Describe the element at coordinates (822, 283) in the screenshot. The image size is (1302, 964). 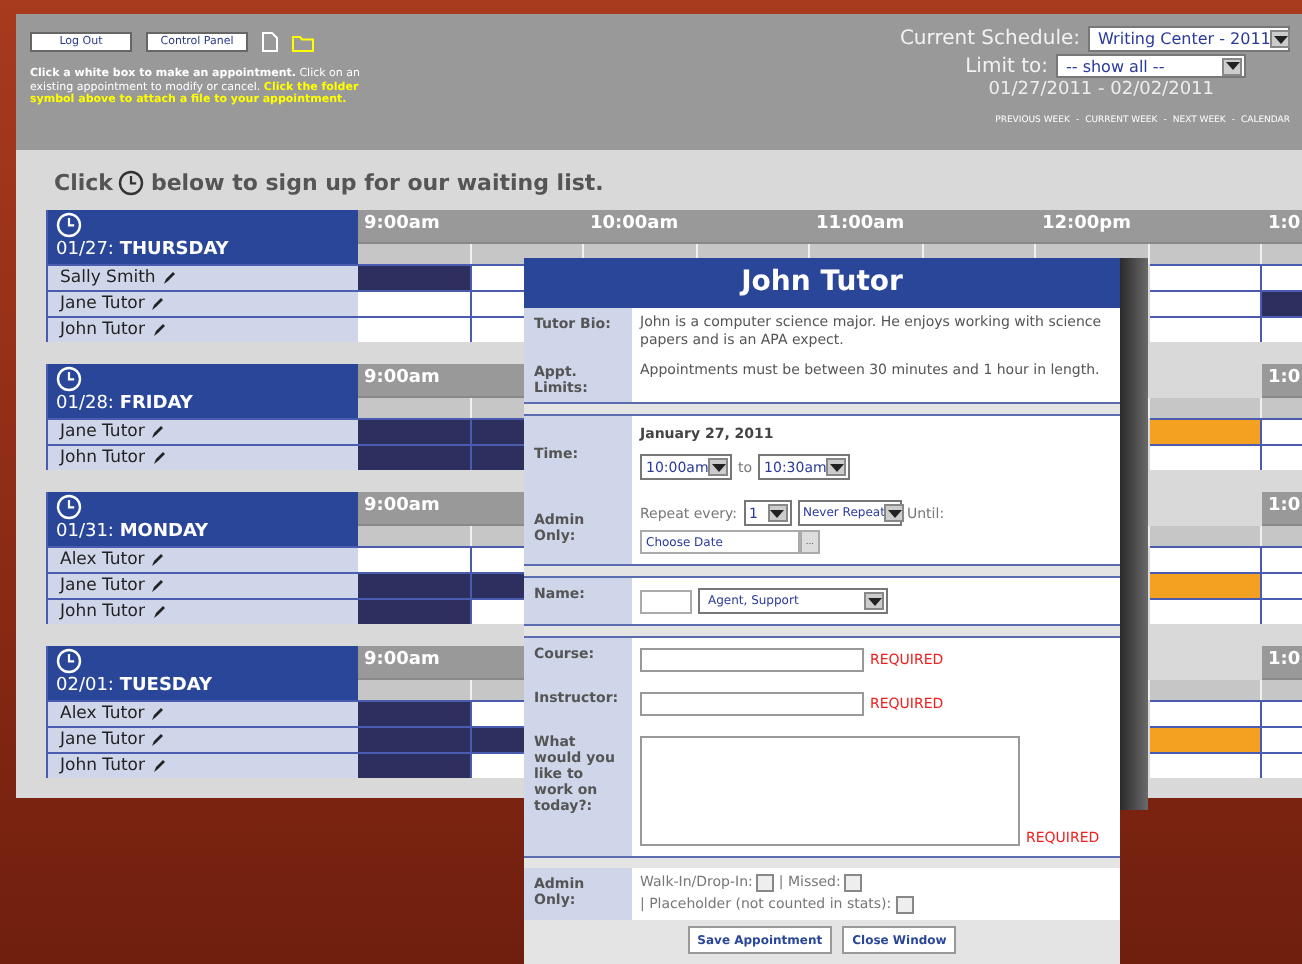
I see `dialog-title: John Tutor` at that location.